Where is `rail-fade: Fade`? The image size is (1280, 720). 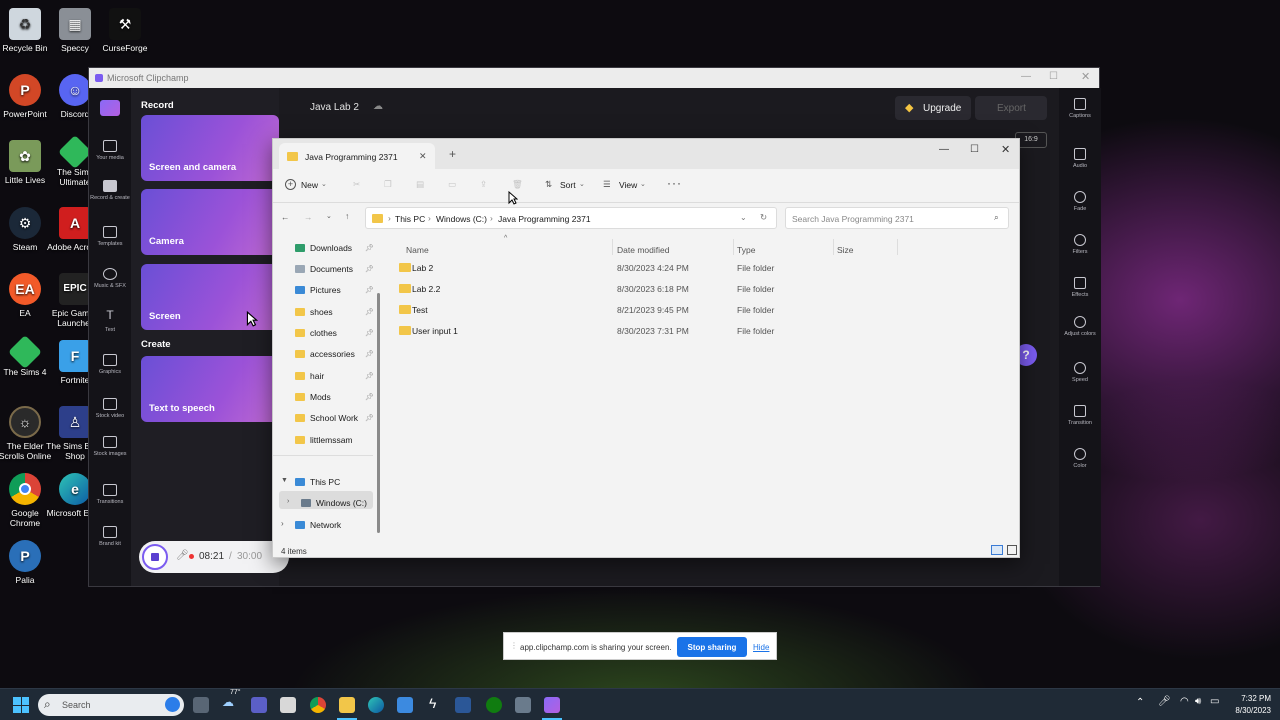
rail-fade: Fade is located at coordinates (1080, 201).